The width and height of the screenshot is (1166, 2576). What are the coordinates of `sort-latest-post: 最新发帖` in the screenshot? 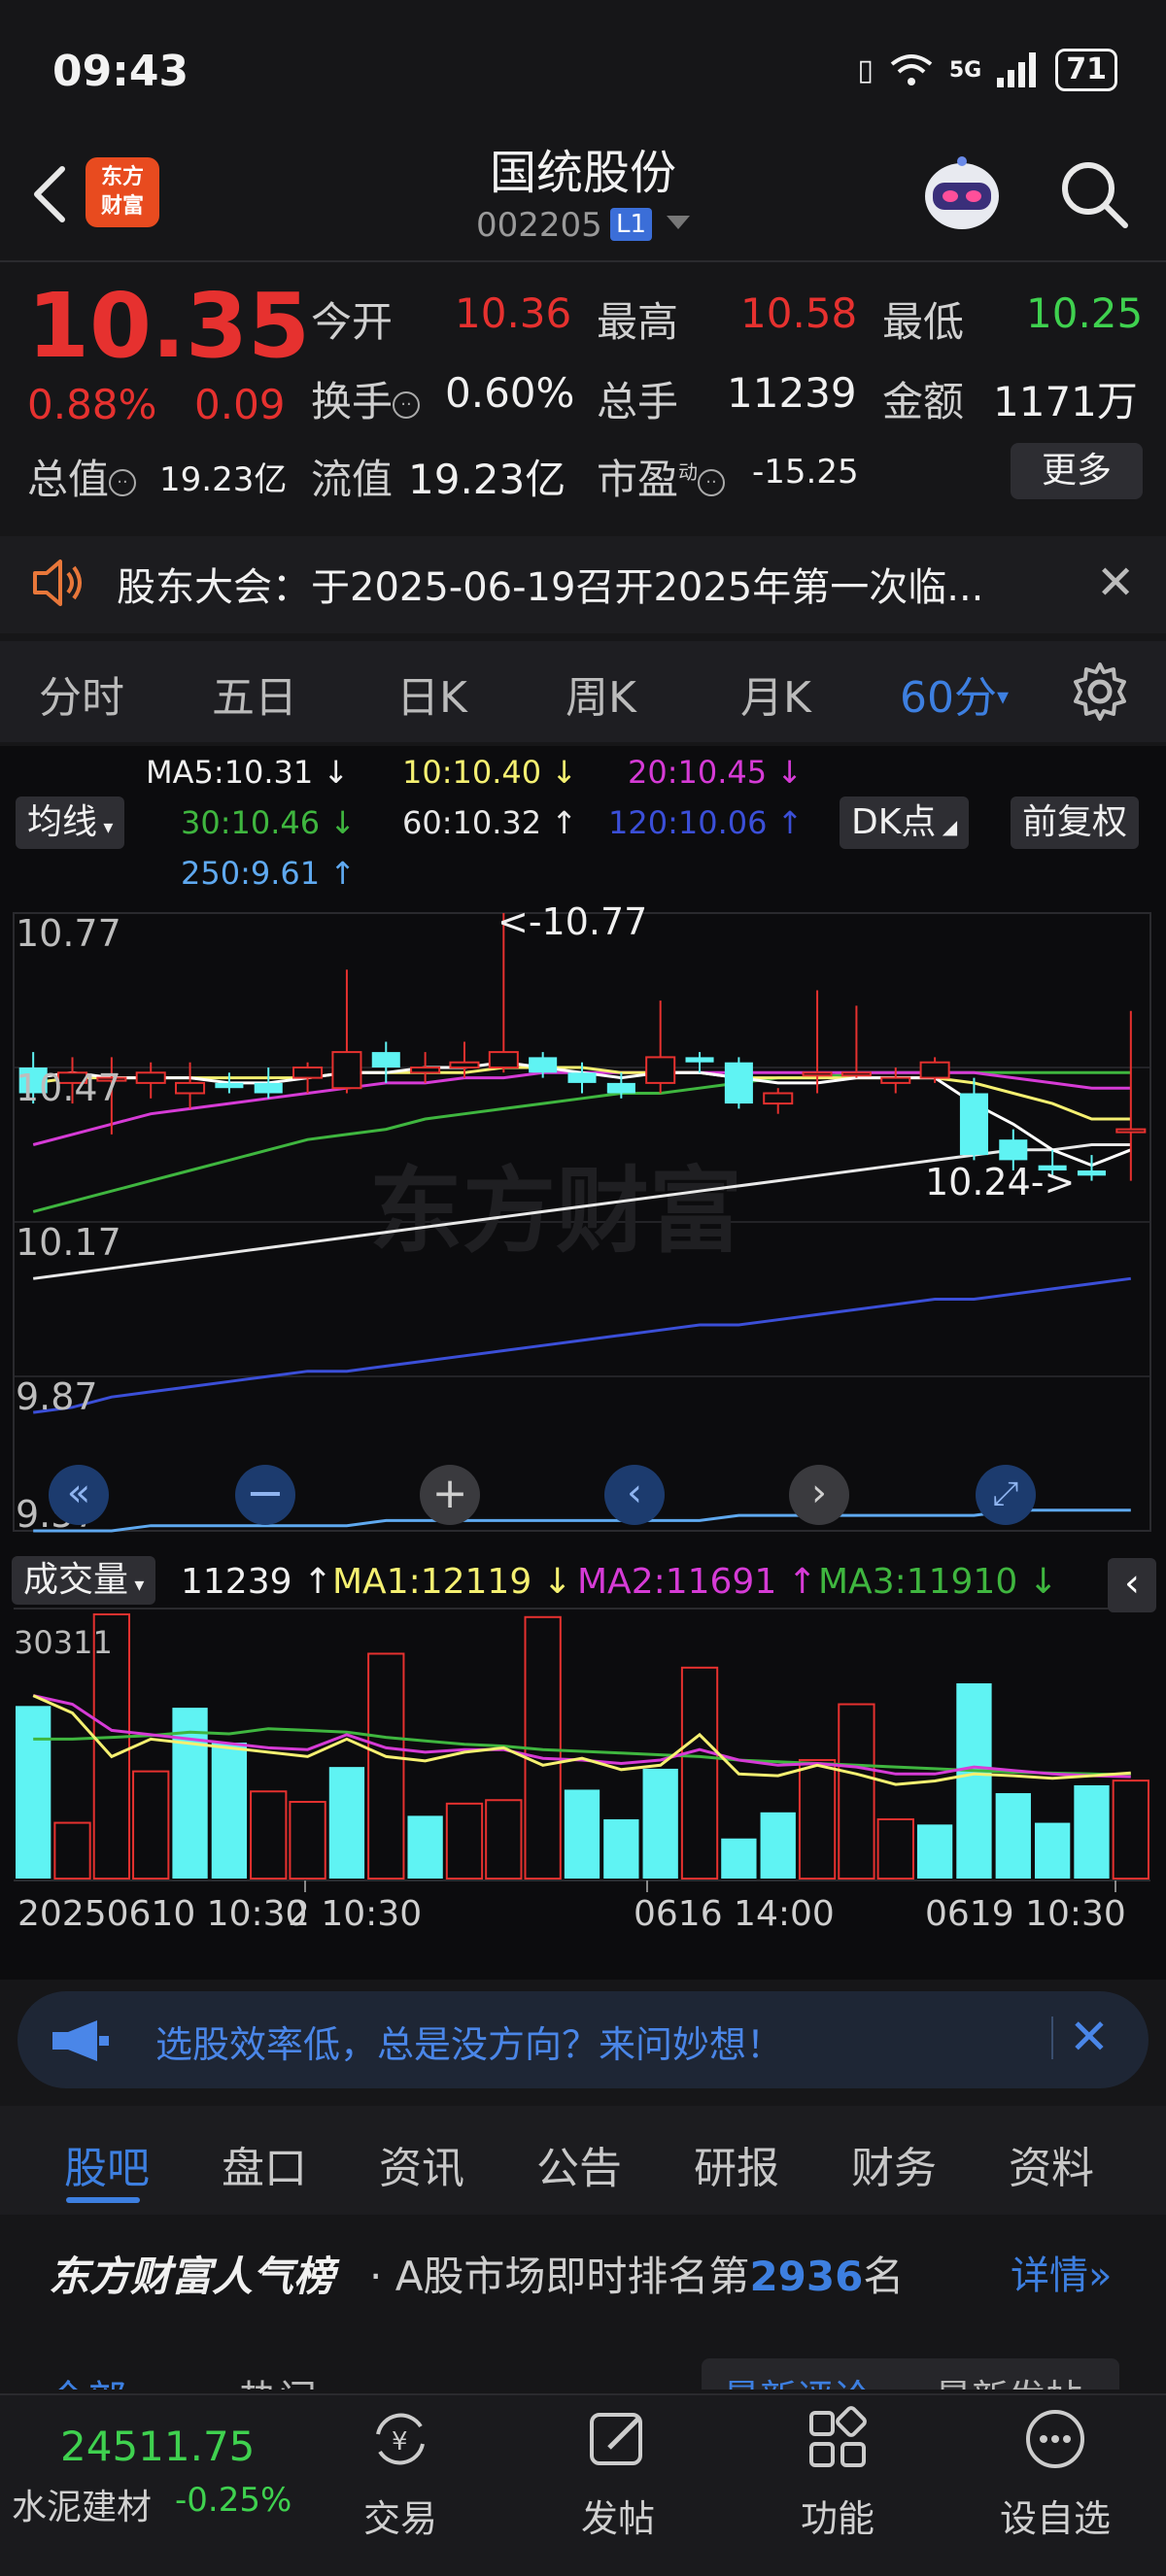 It's located at (1008, 2379).